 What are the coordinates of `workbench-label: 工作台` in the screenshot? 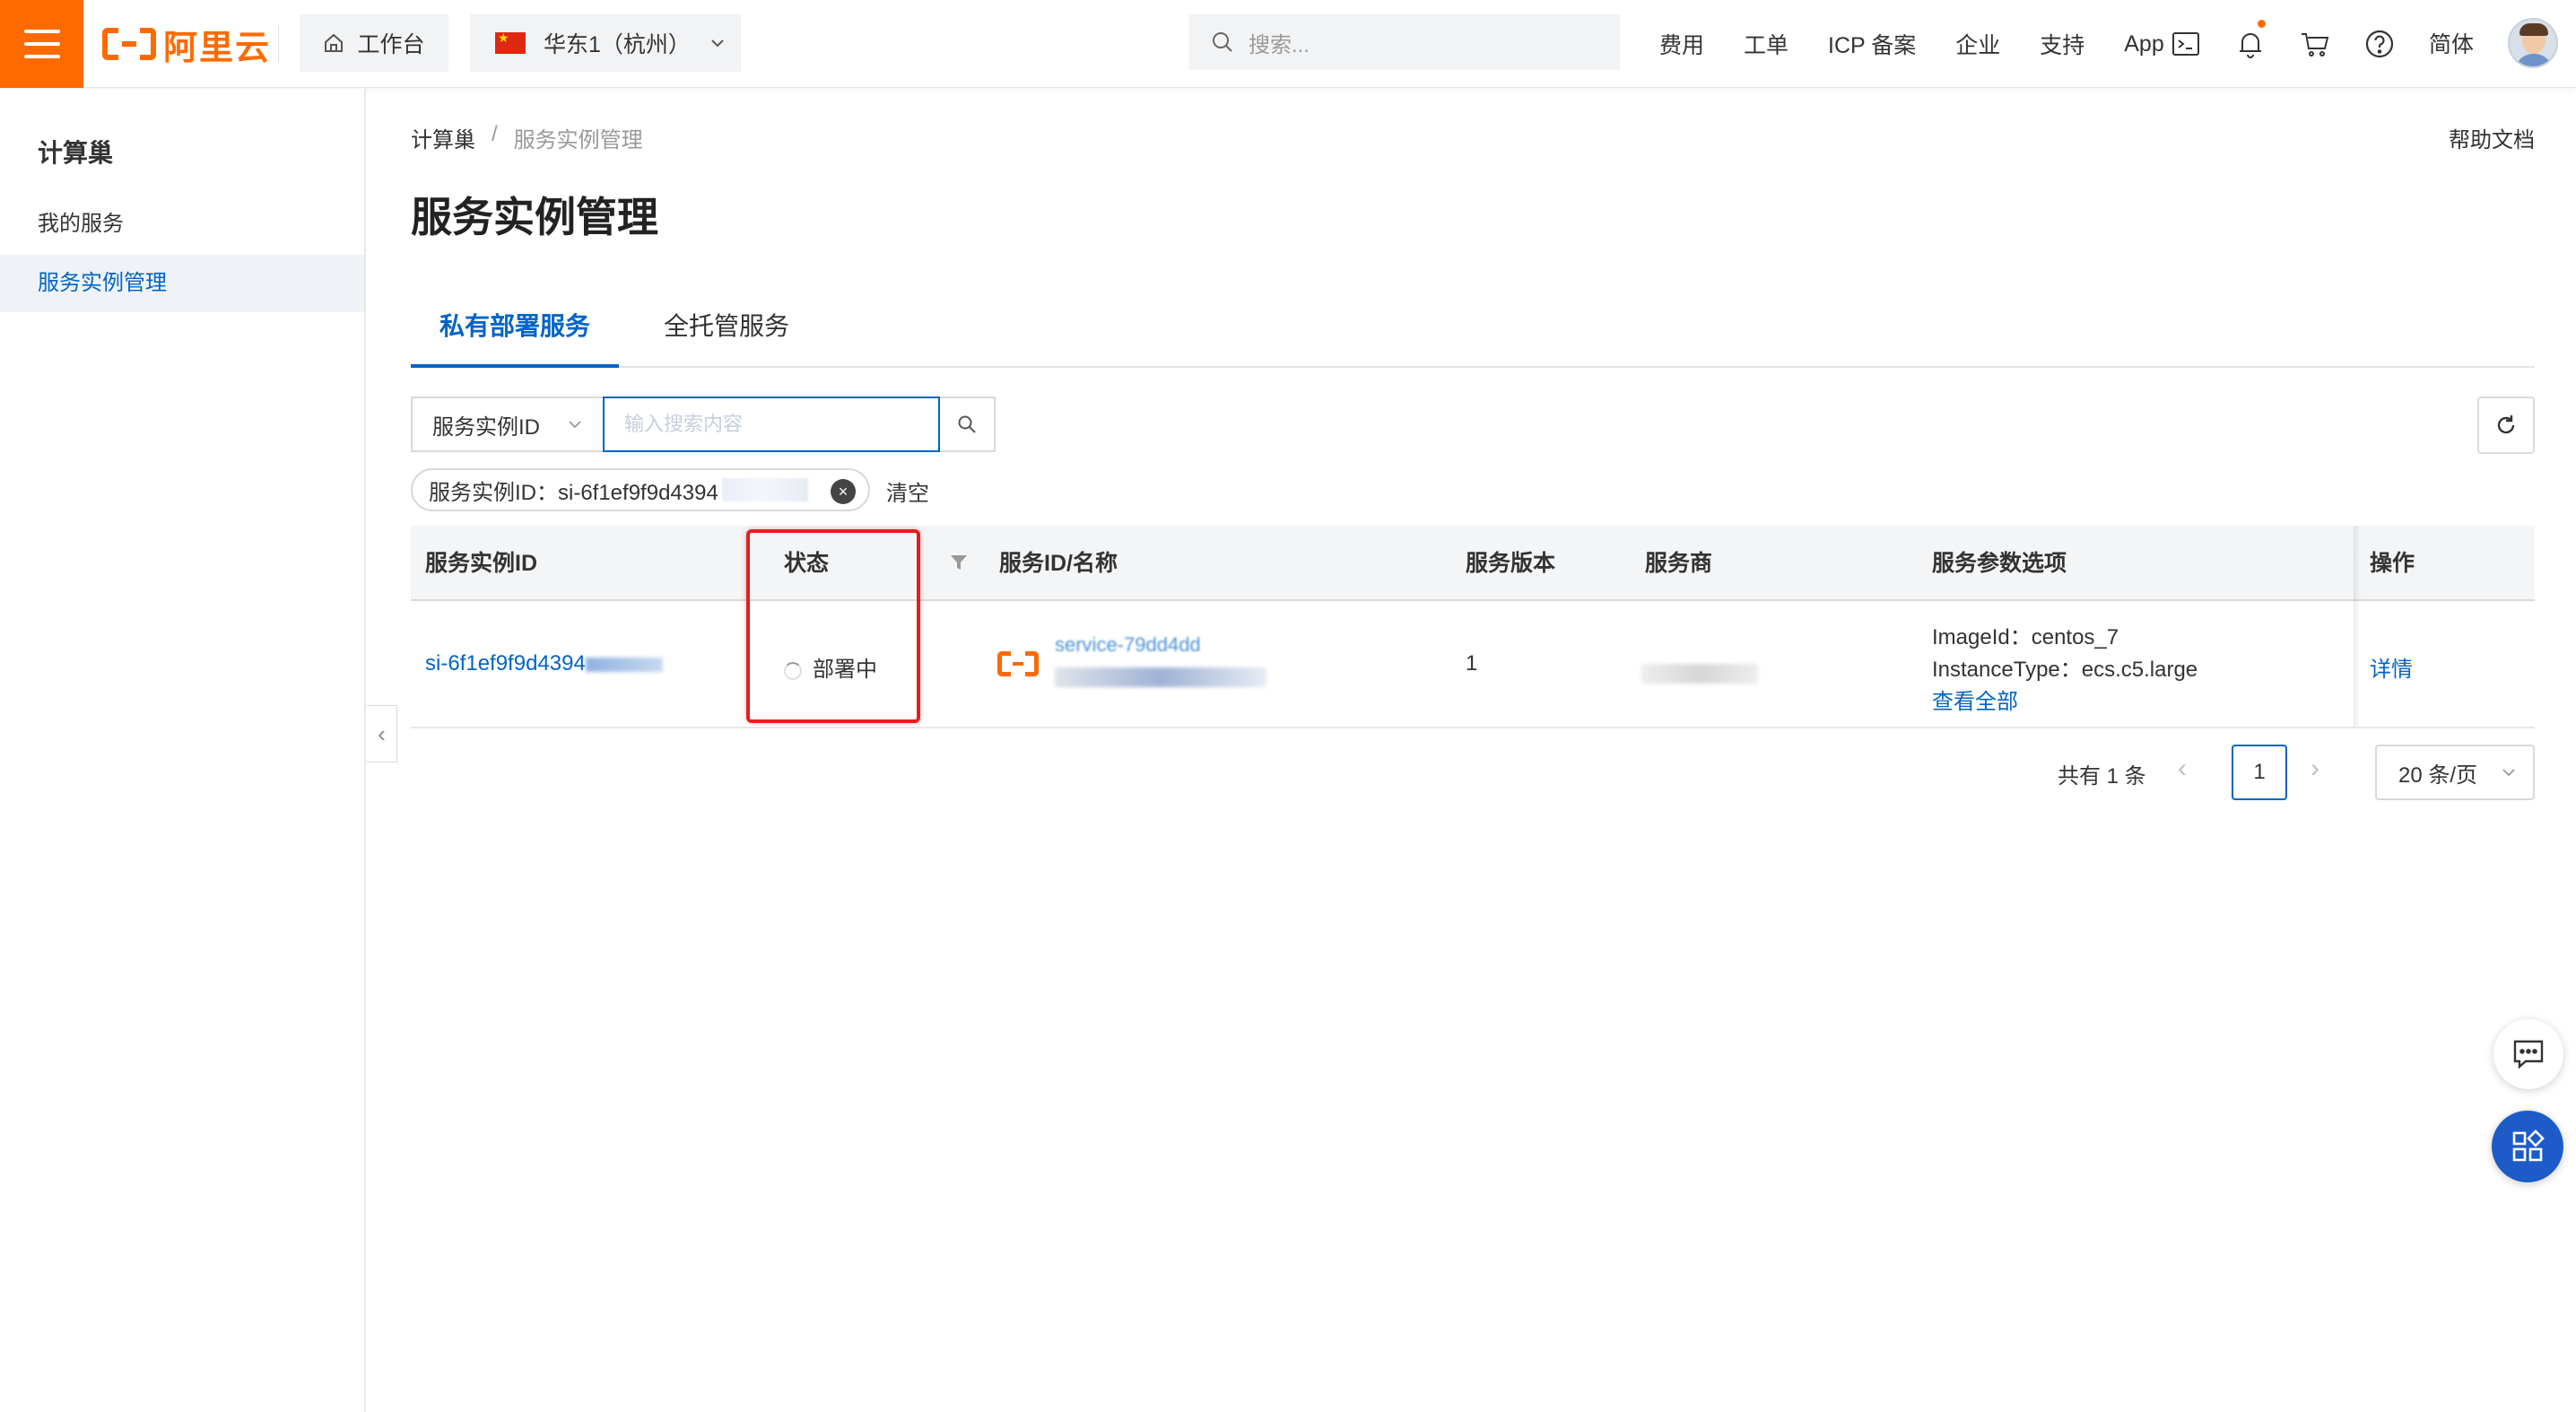 It's located at (391, 45).